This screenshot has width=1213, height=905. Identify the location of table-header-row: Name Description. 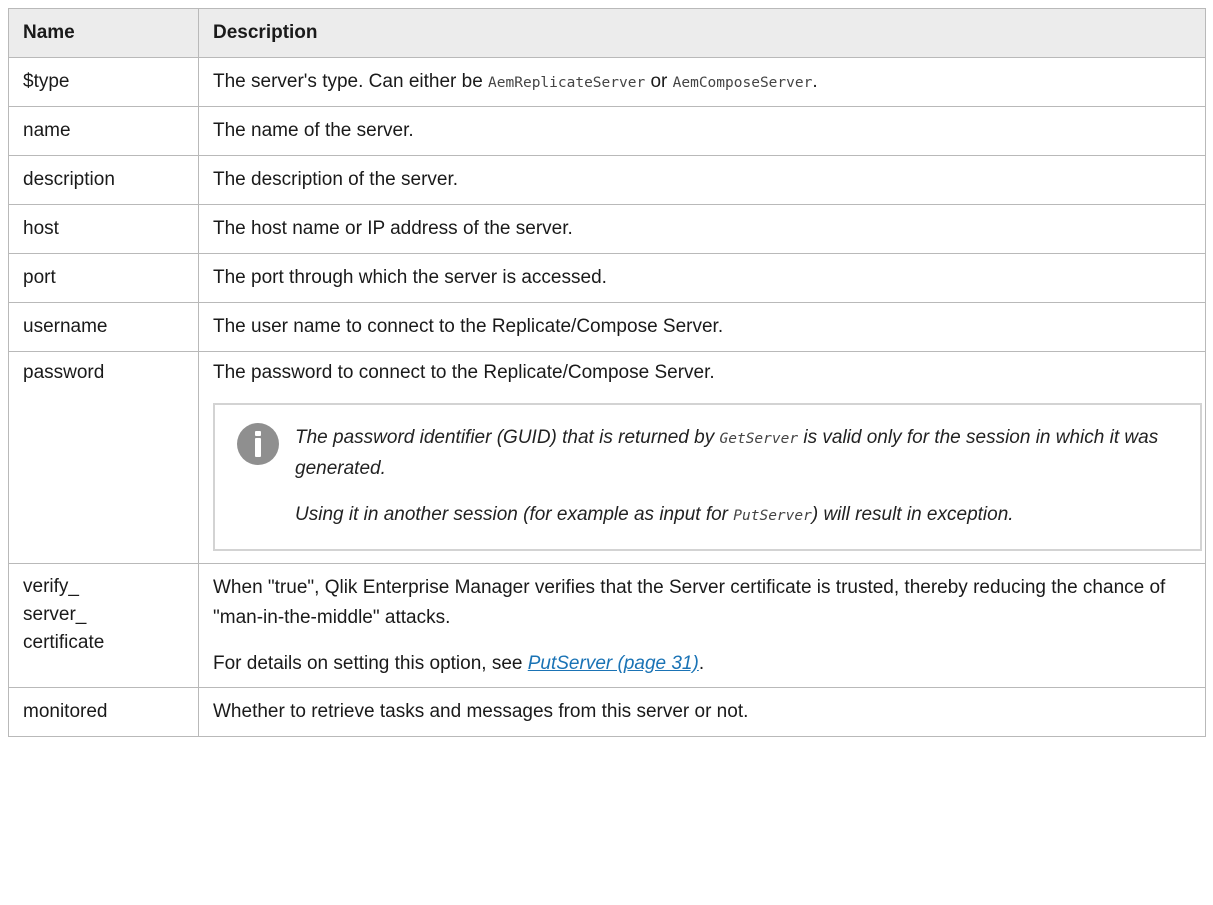
(607, 33).